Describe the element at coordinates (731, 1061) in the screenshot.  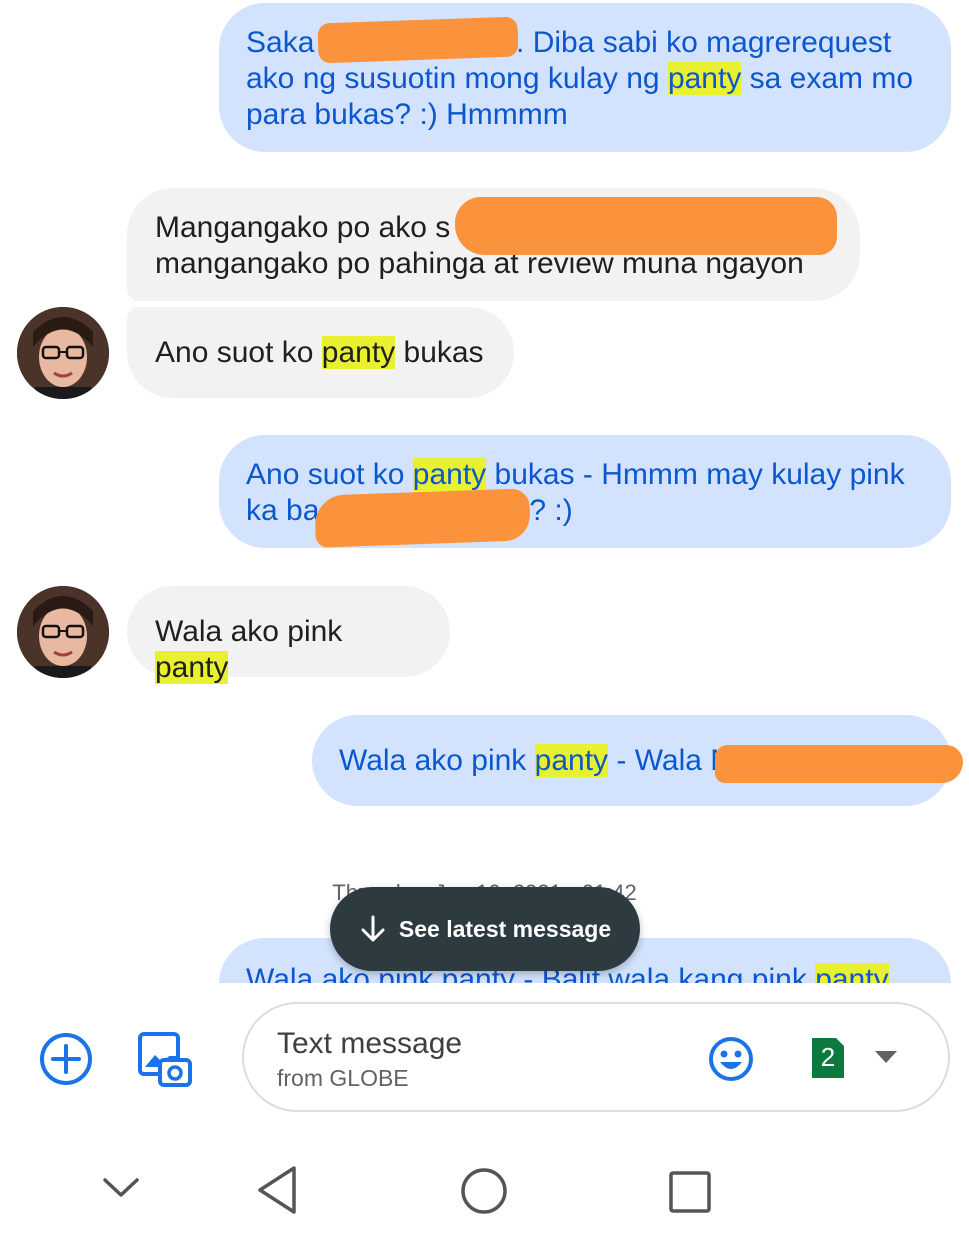
I see `emoji-icon` at that location.